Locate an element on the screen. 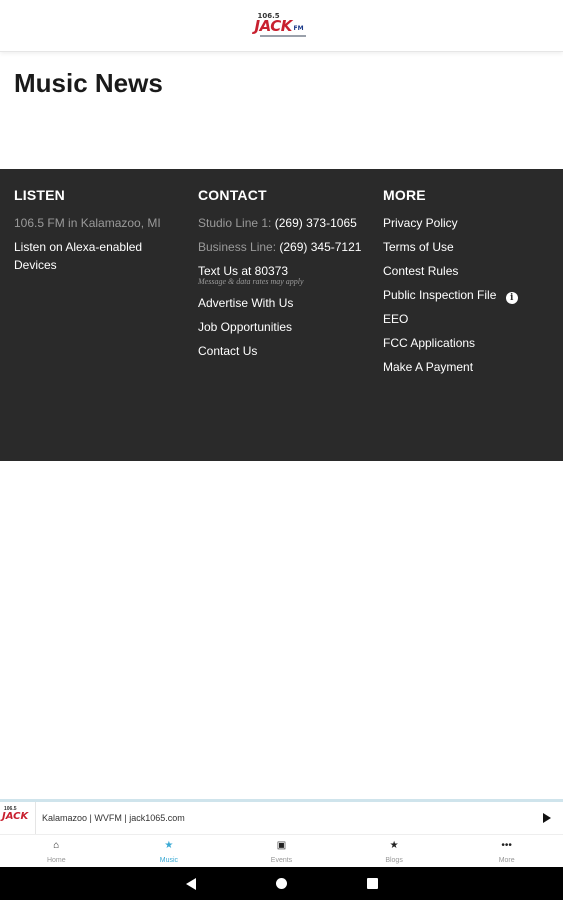  info-icon: i is located at coordinates (511, 298).